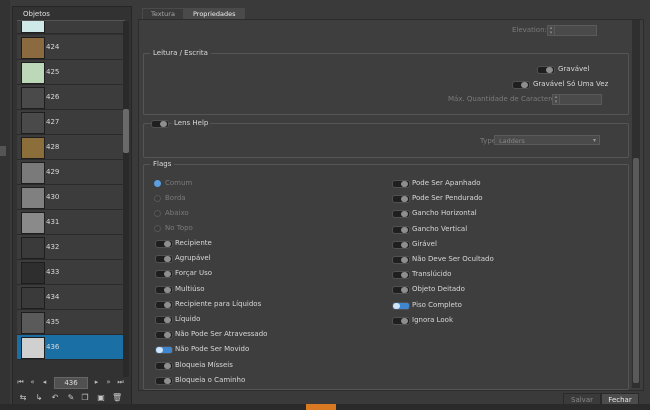 Image resolution: width=650 pixels, height=410 pixels. What do you see at coordinates (636, 270) in the screenshot?
I see `properties-scroll-thumb` at bounding box center [636, 270].